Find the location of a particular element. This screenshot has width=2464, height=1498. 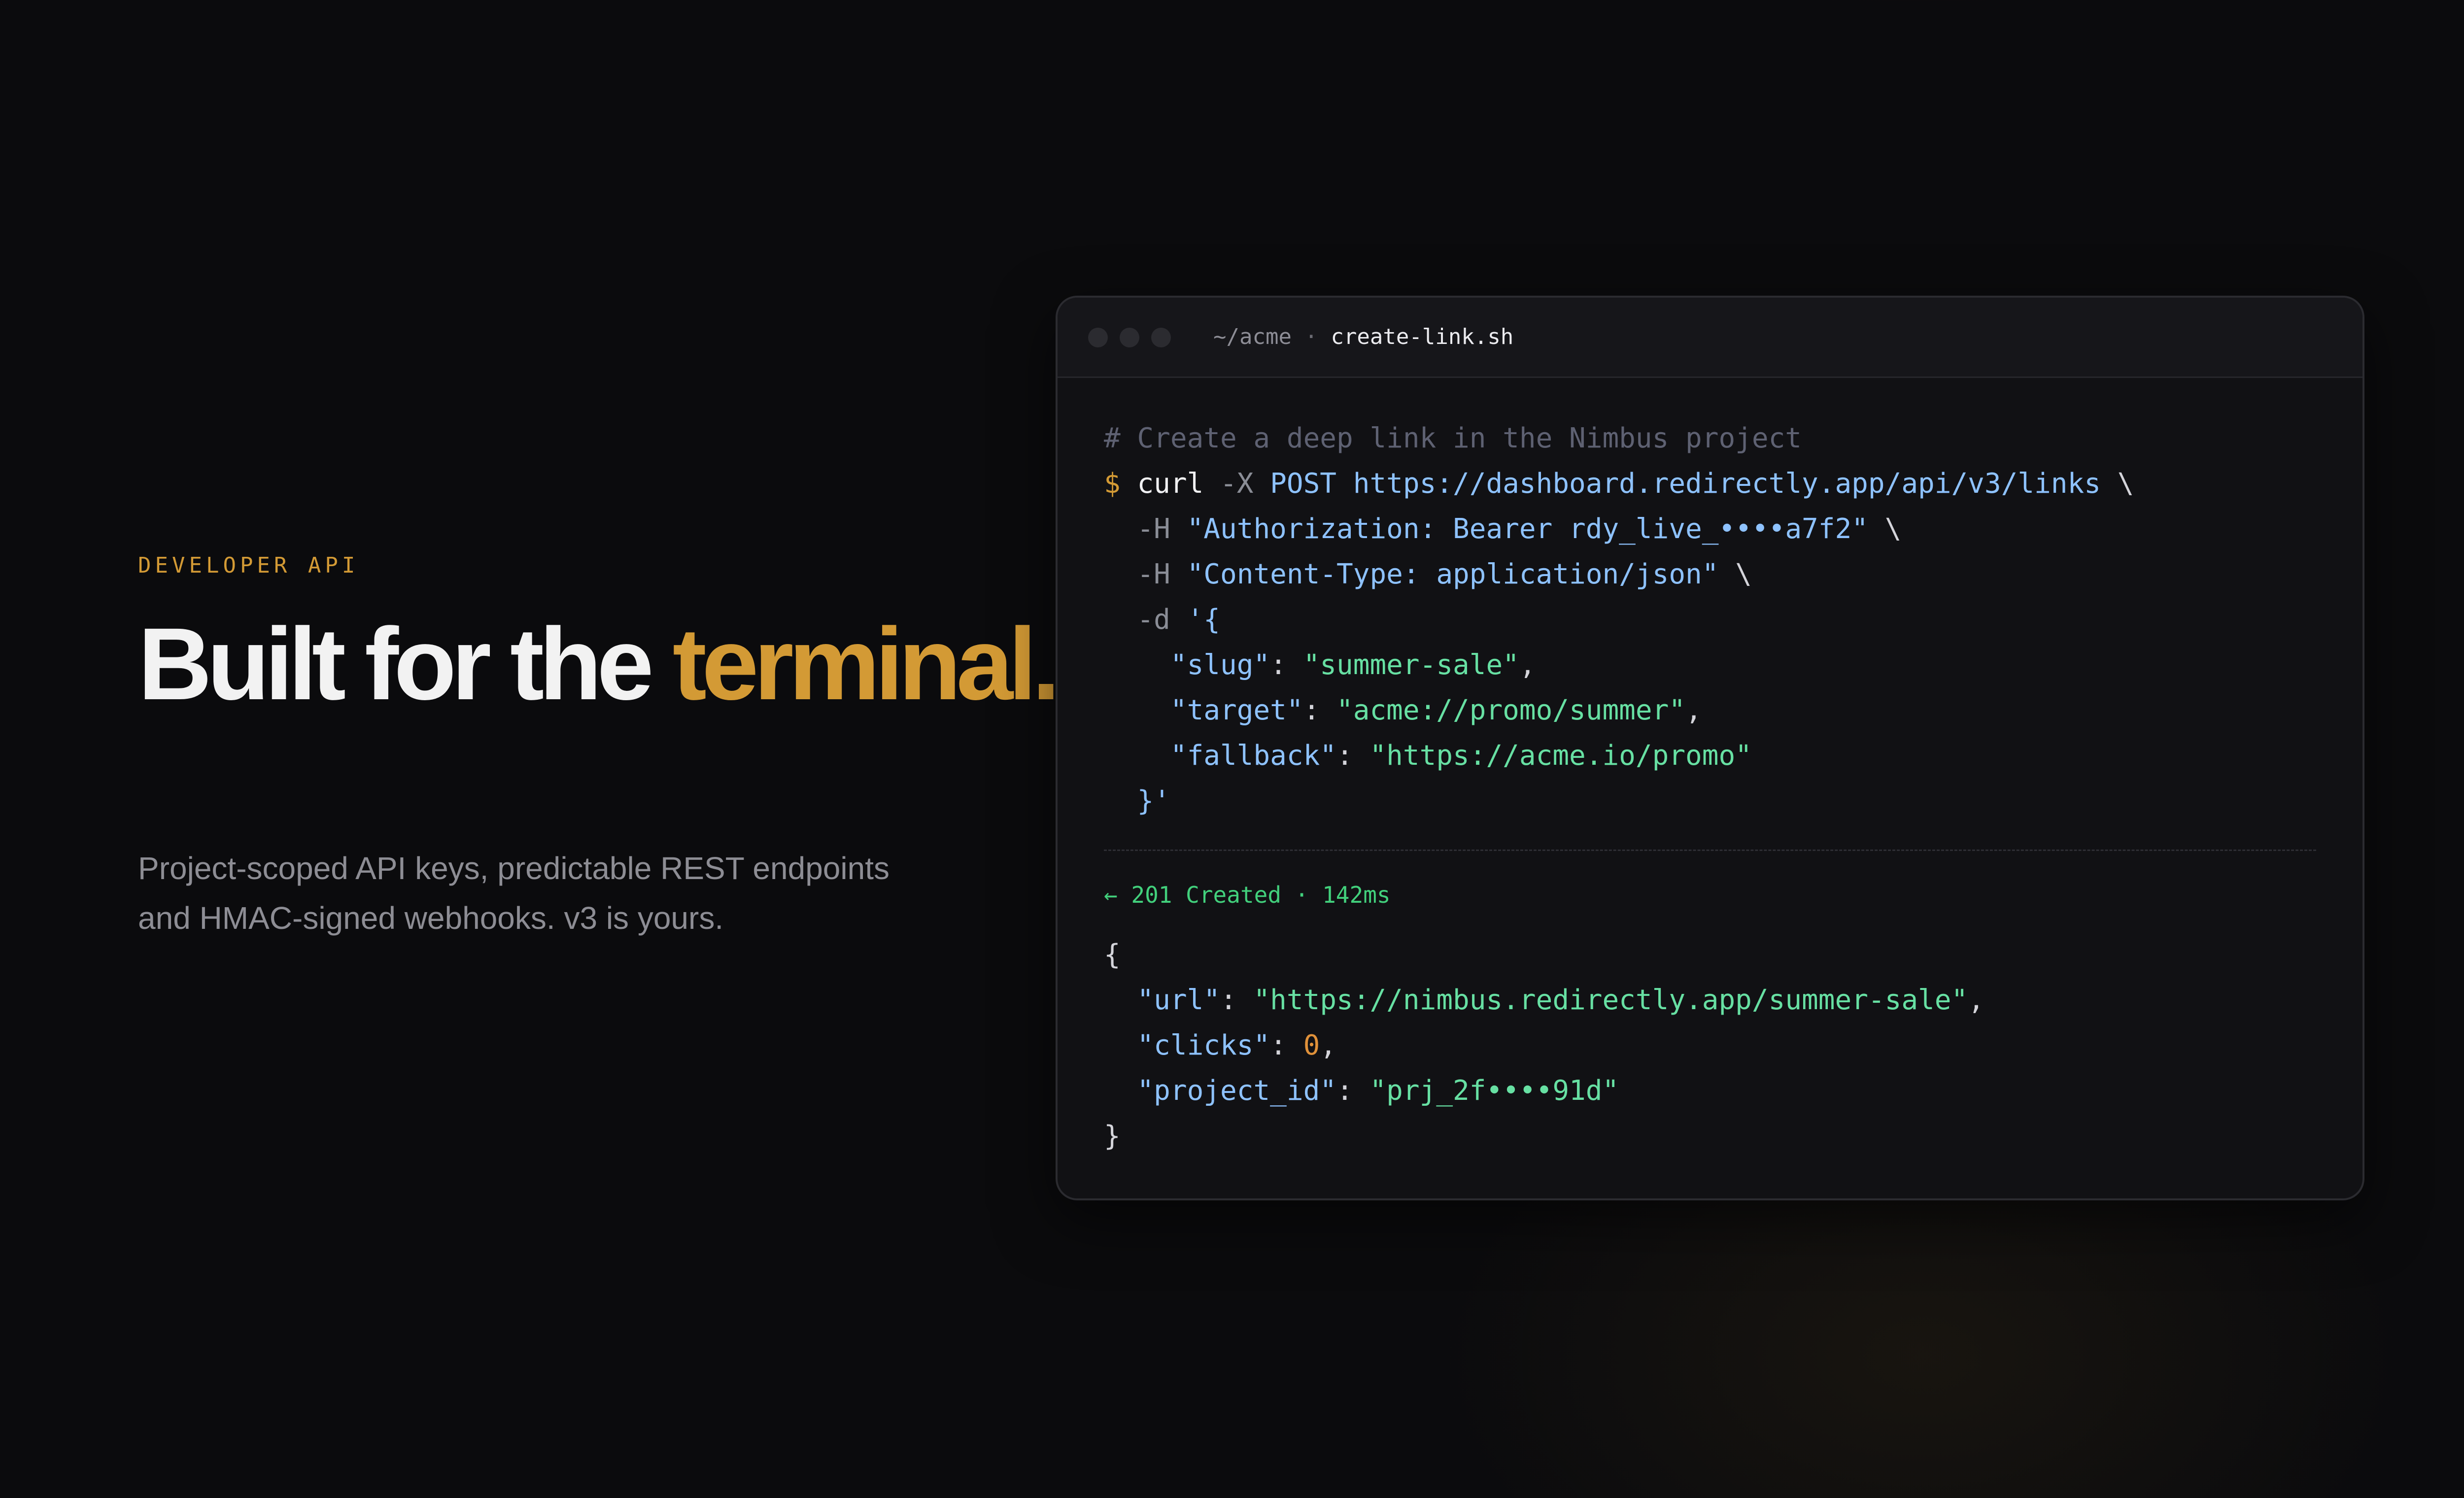

json-key: "url" is located at coordinates (1179, 1000).